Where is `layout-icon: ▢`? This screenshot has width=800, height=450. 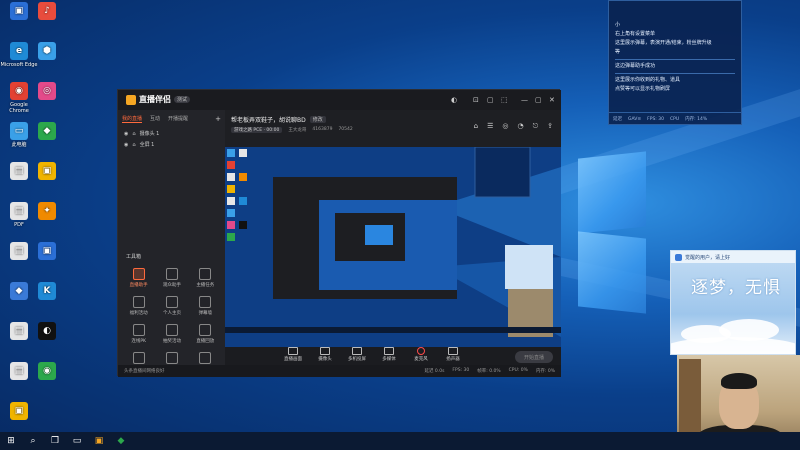
layout-icon: ▢ is located at coordinates (490, 100).